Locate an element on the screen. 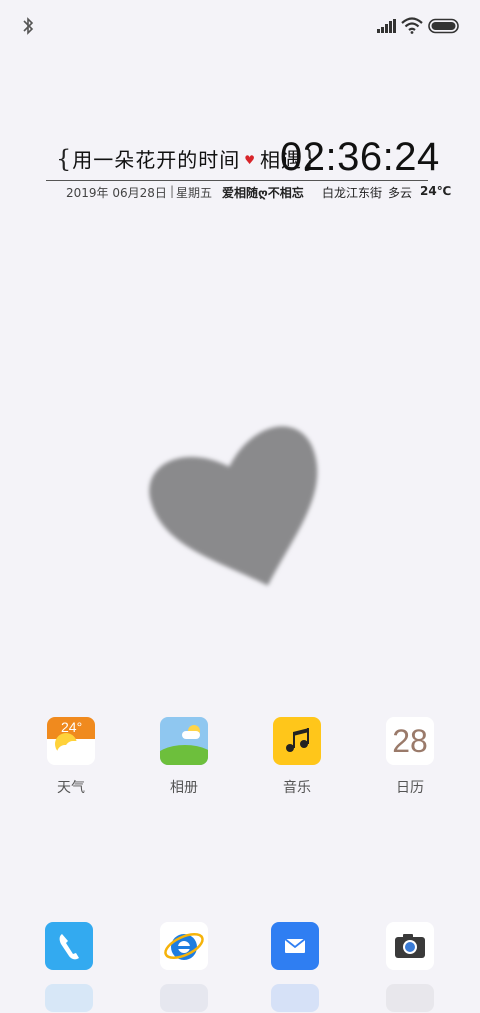 This screenshot has width=480, height=1013. phone-icon is located at coordinates (69, 947).